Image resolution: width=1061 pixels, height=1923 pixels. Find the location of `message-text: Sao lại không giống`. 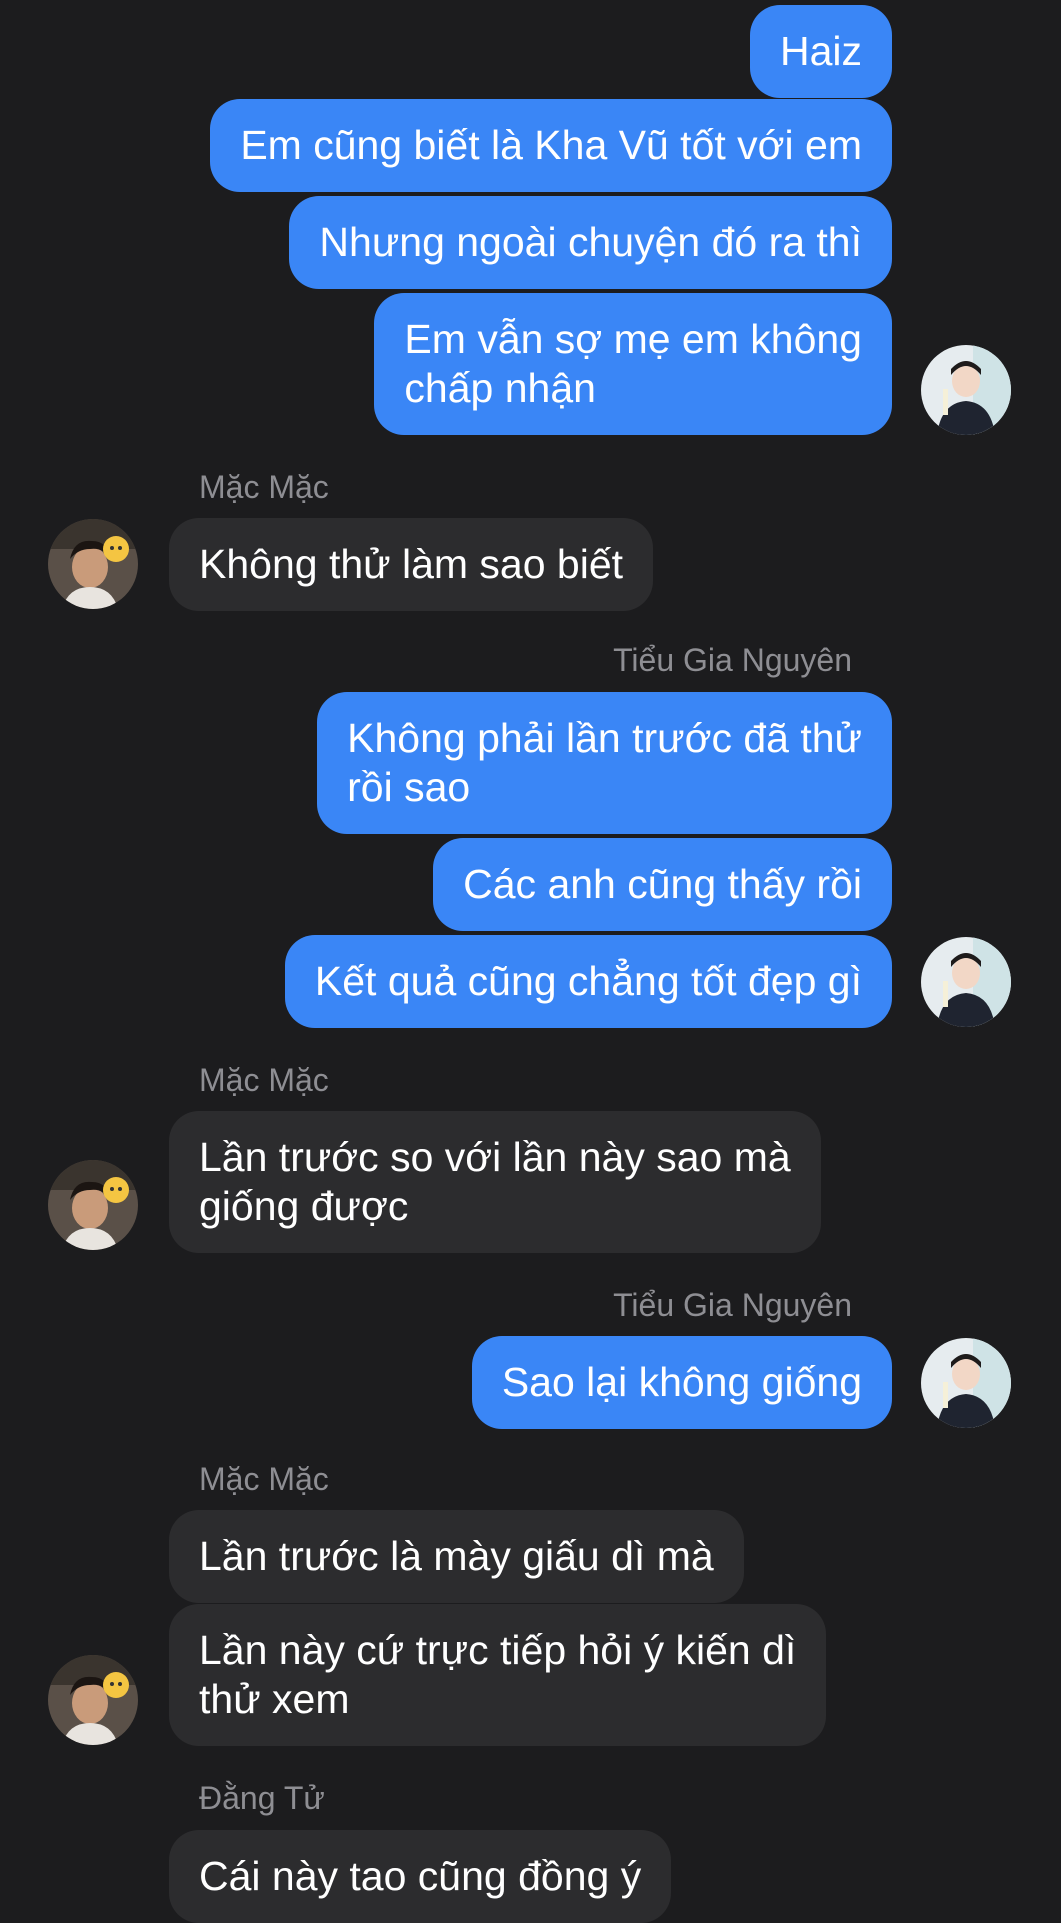

message-text: Sao lại không giống is located at coordinates (681, 1382).